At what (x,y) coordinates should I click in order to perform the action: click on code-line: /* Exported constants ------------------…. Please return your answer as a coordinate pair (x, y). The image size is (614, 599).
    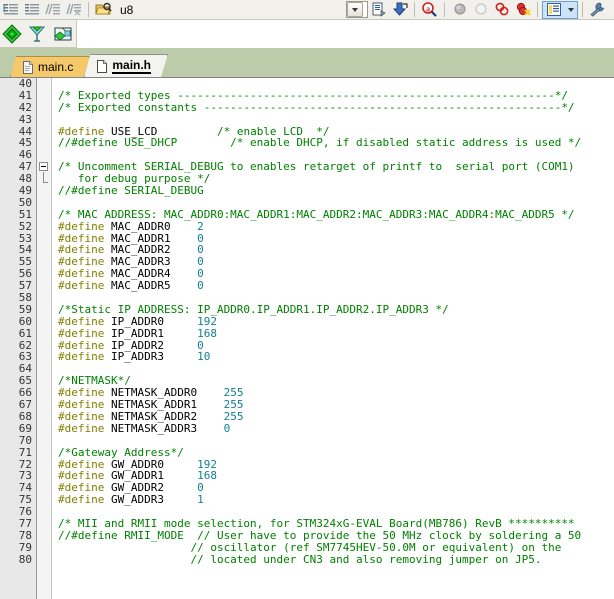
    Looking at the image, I should click on (333, 107).